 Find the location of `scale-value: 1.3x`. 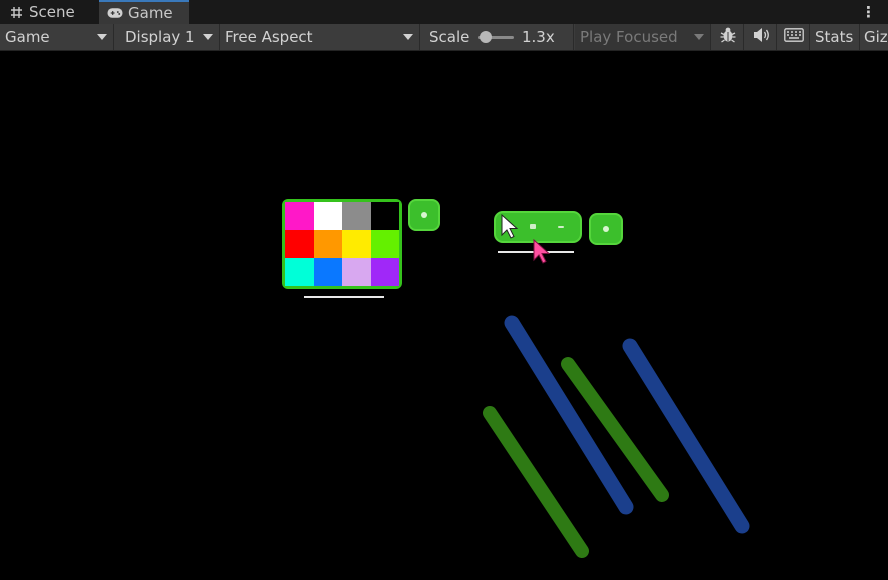

scale-value: 1.3x is located at coordinates (538, 37).